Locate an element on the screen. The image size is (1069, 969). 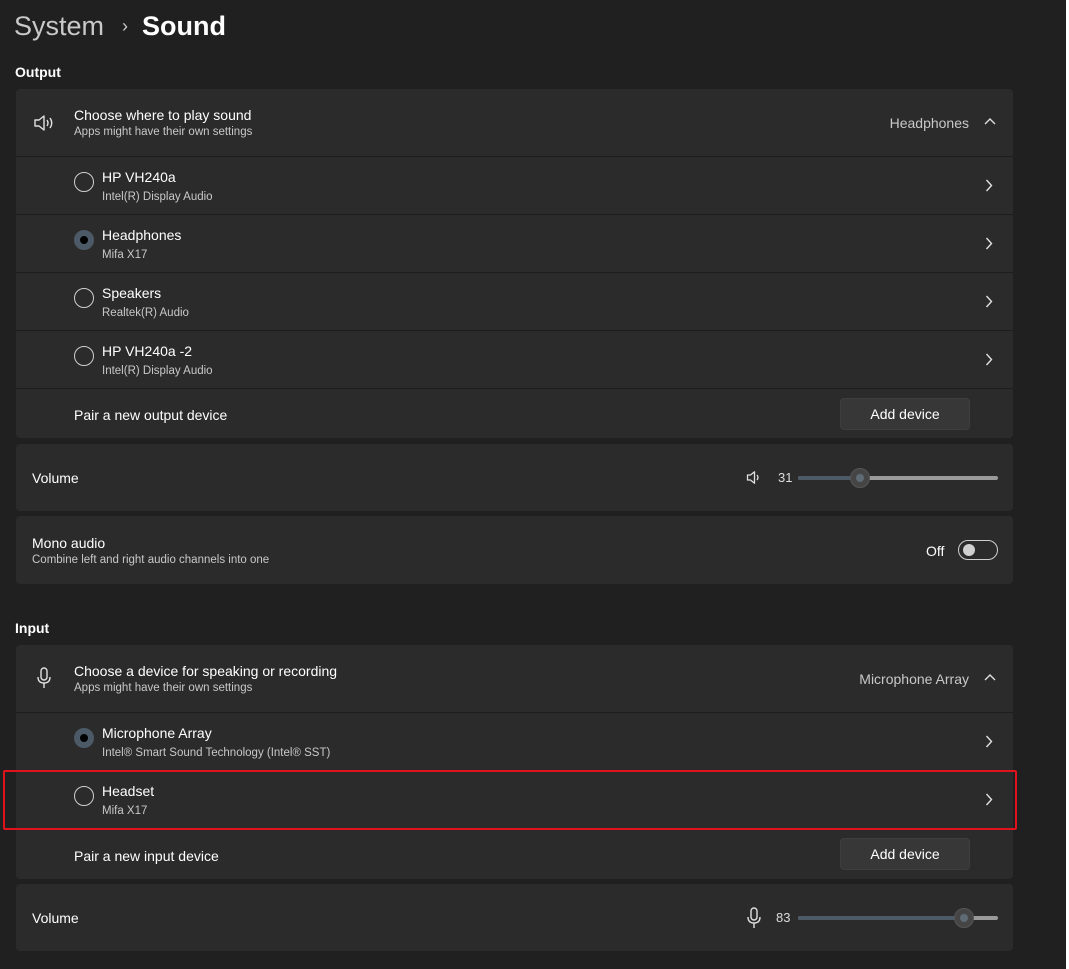
input-selected-value: Microphone Array is located at coordinates (914, 679).